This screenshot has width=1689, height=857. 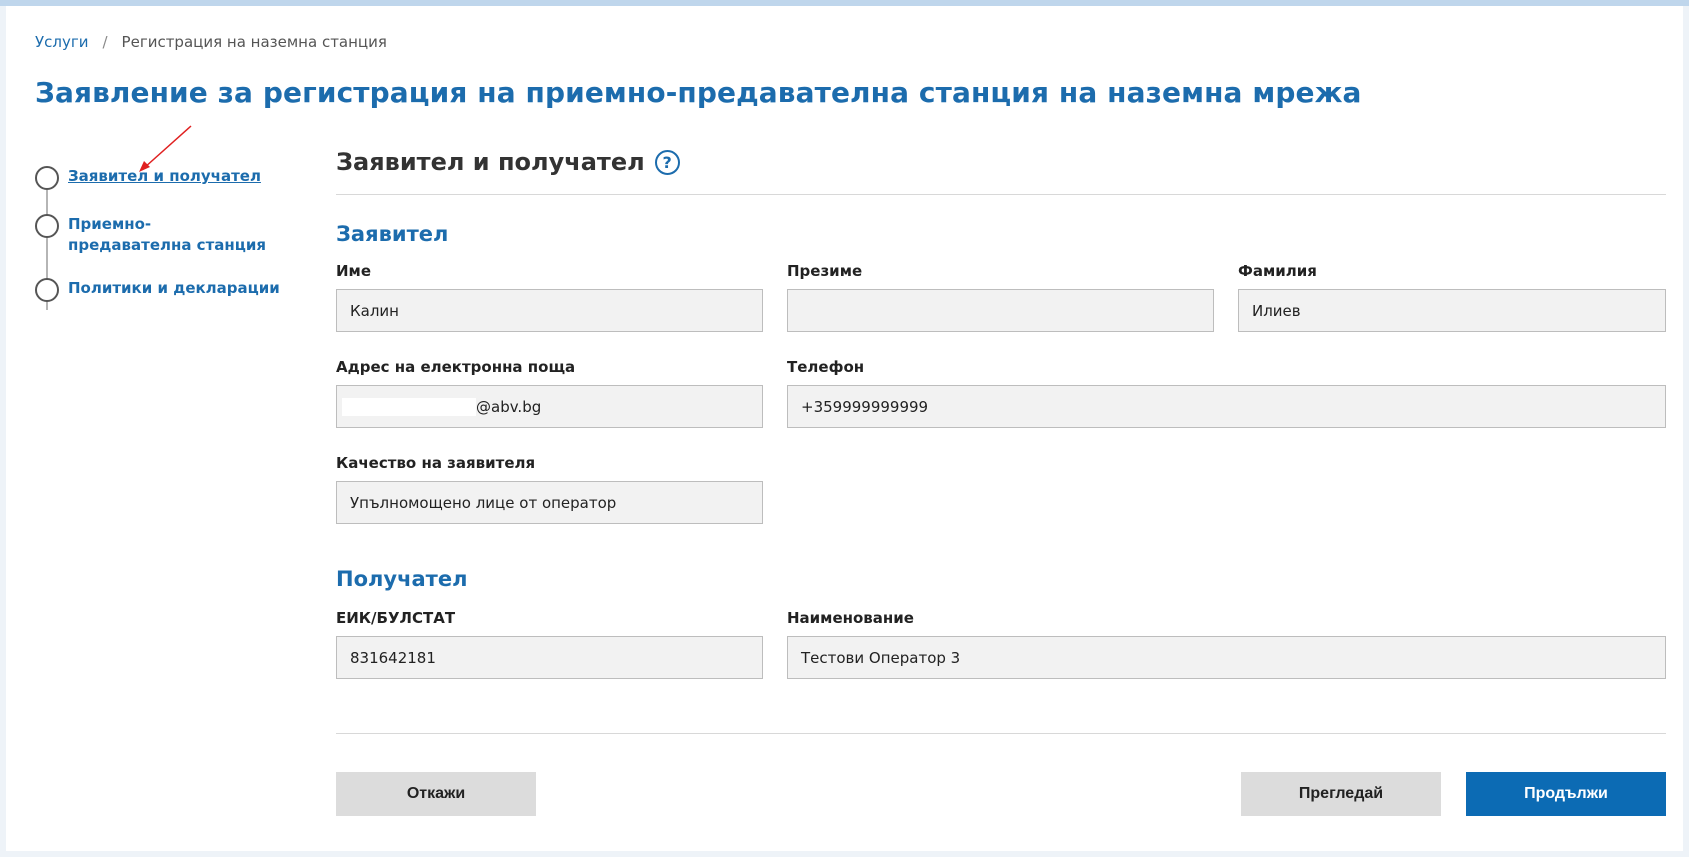 What do you see at coordinates (549, 657) in the screenshot?
I see `eik-field: 831642181` at bounding box center [549, 657].